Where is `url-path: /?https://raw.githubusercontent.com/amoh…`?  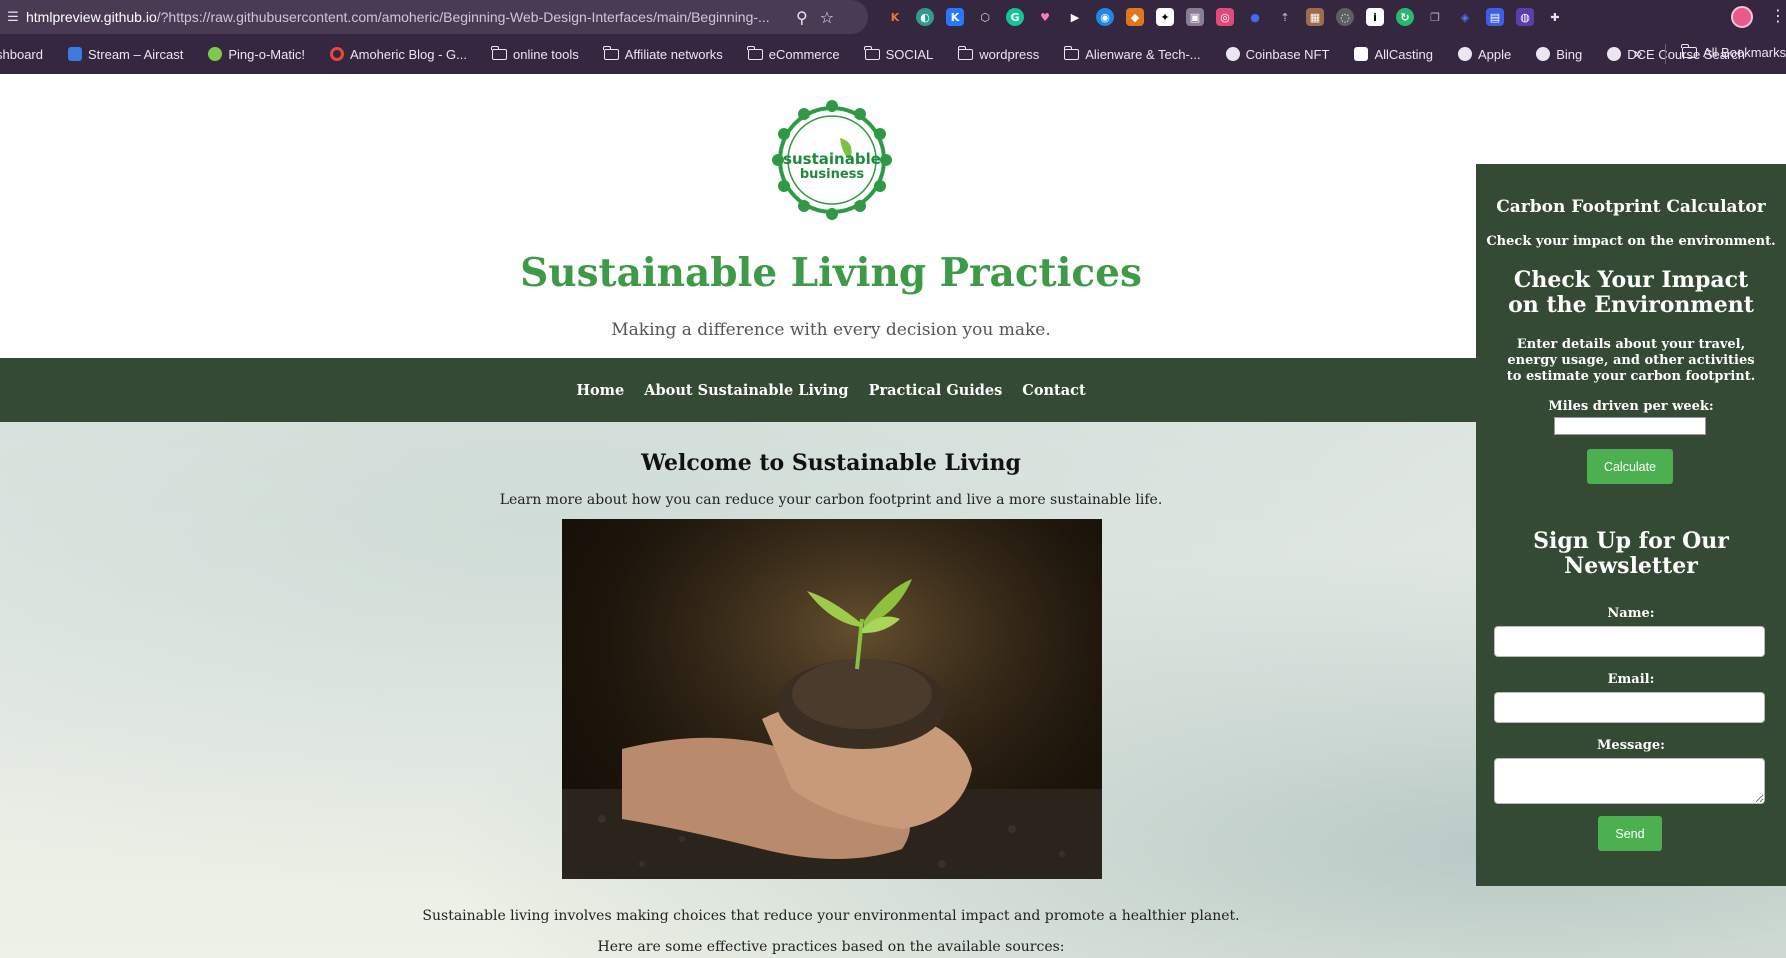 url-path: /?https://raw.githubusercontent.com/amoh… is located at coordinates (463, 17).